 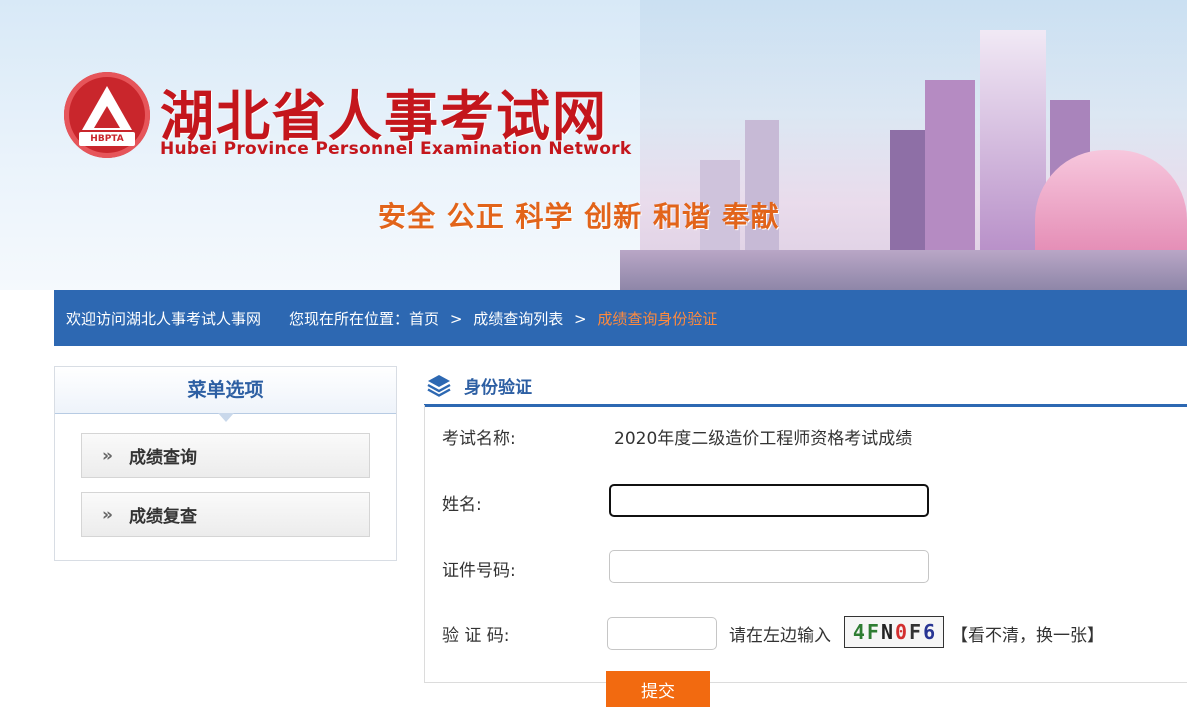 I want to click on section-title: 身份验证, so click(x=498, y=387).